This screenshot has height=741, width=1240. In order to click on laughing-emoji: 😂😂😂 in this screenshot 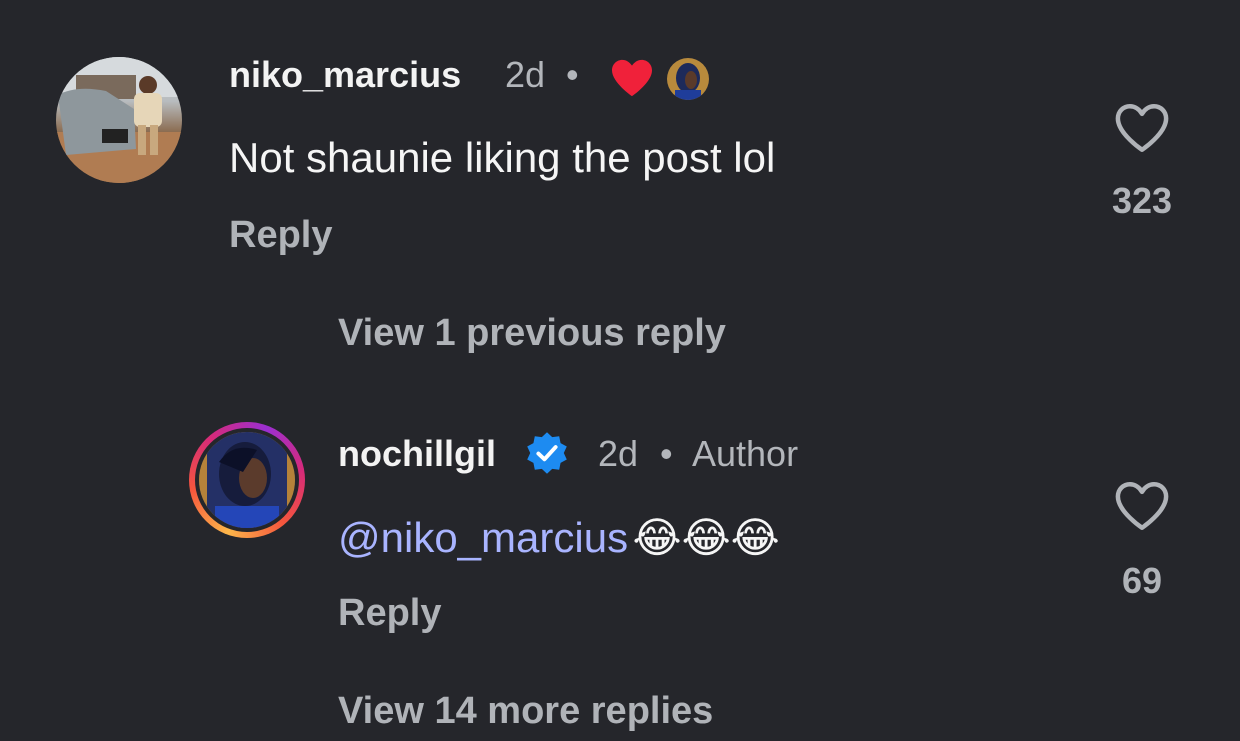, I will do `click(706, 537)`.